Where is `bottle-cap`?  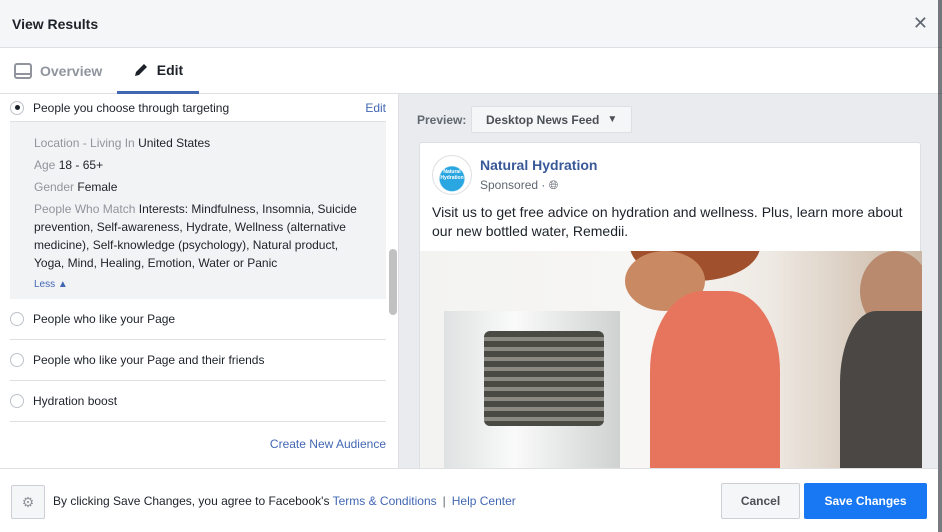
bottle-cap is located at coordinates (544, 378).